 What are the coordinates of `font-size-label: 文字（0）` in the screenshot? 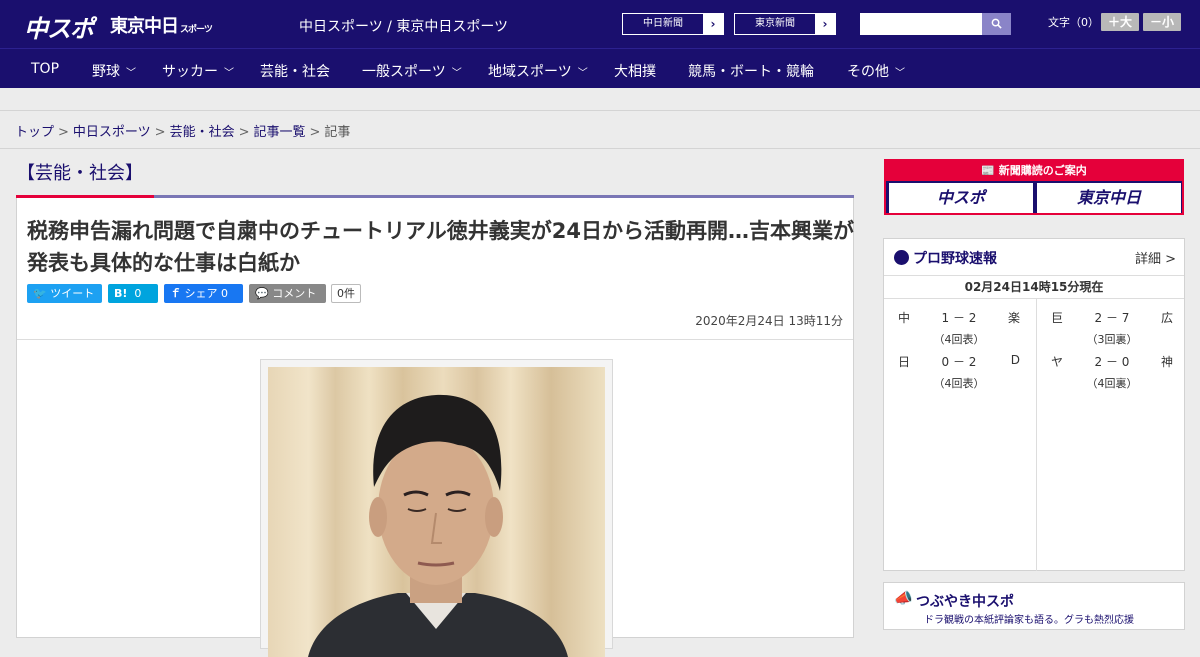 It's located at (1073, 22).